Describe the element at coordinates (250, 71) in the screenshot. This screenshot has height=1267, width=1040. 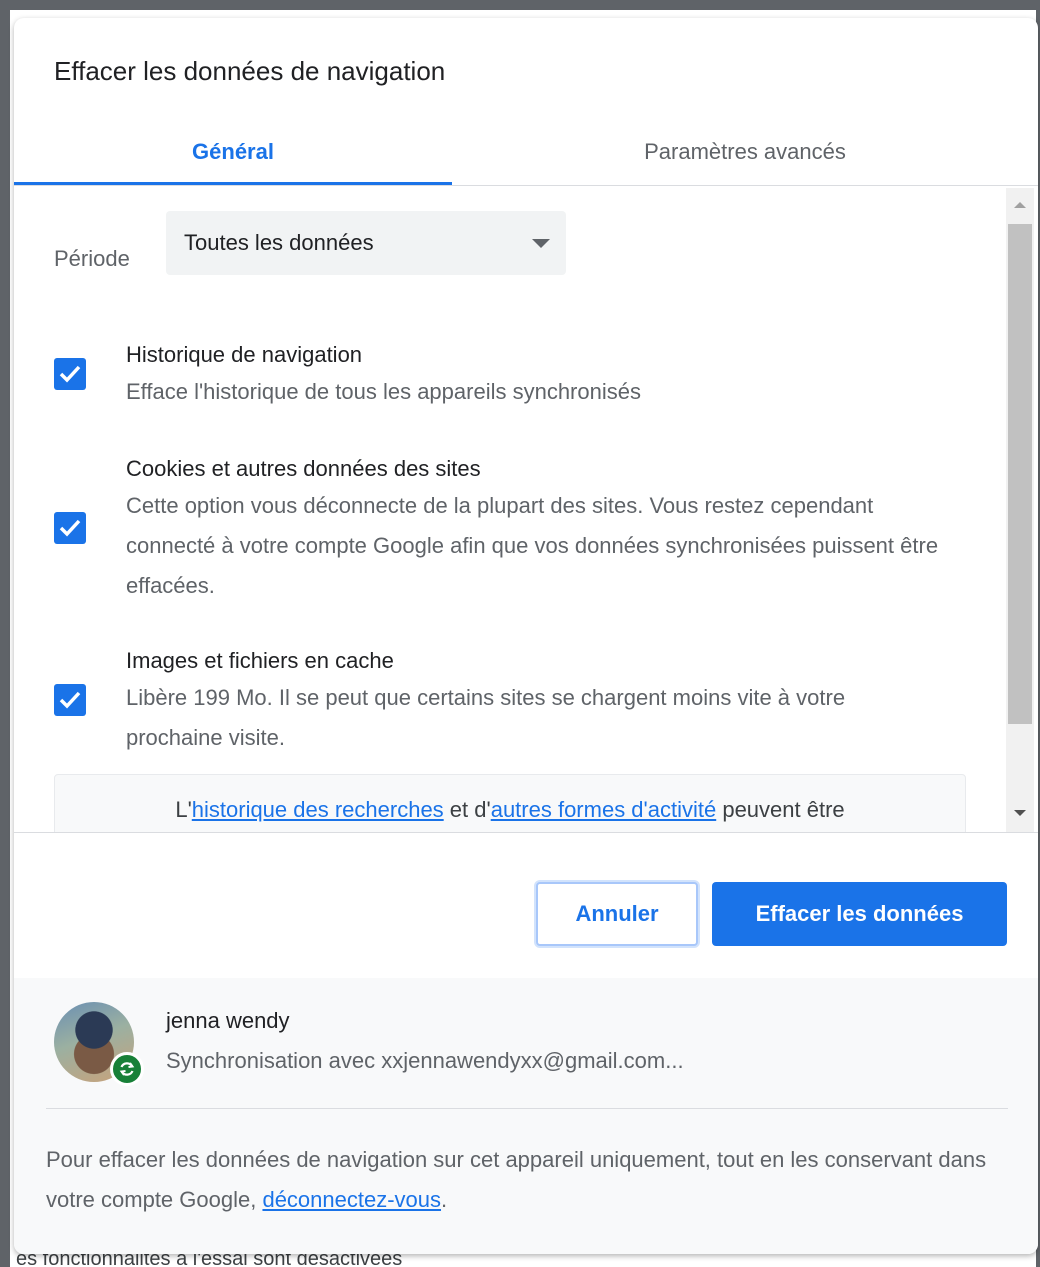
I see `dialog-title: Effacer les données de navigation` at that location.